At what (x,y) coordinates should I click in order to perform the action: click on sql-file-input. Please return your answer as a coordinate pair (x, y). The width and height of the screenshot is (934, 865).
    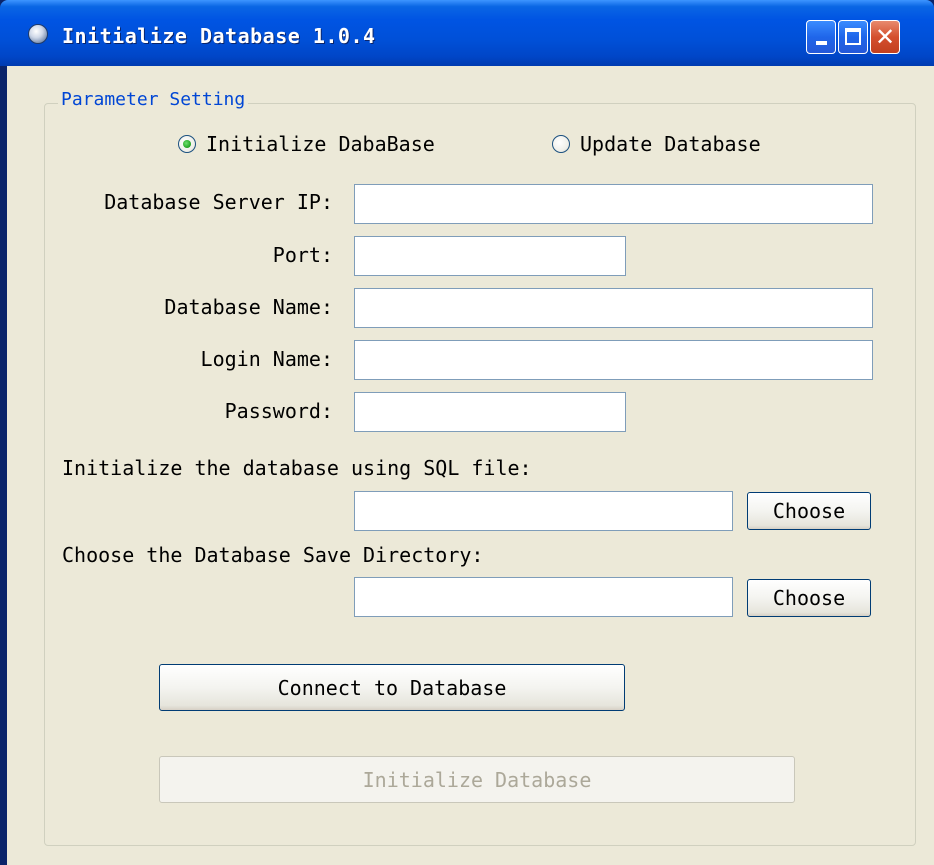
    Looking at the image, I should click on (543, 511).